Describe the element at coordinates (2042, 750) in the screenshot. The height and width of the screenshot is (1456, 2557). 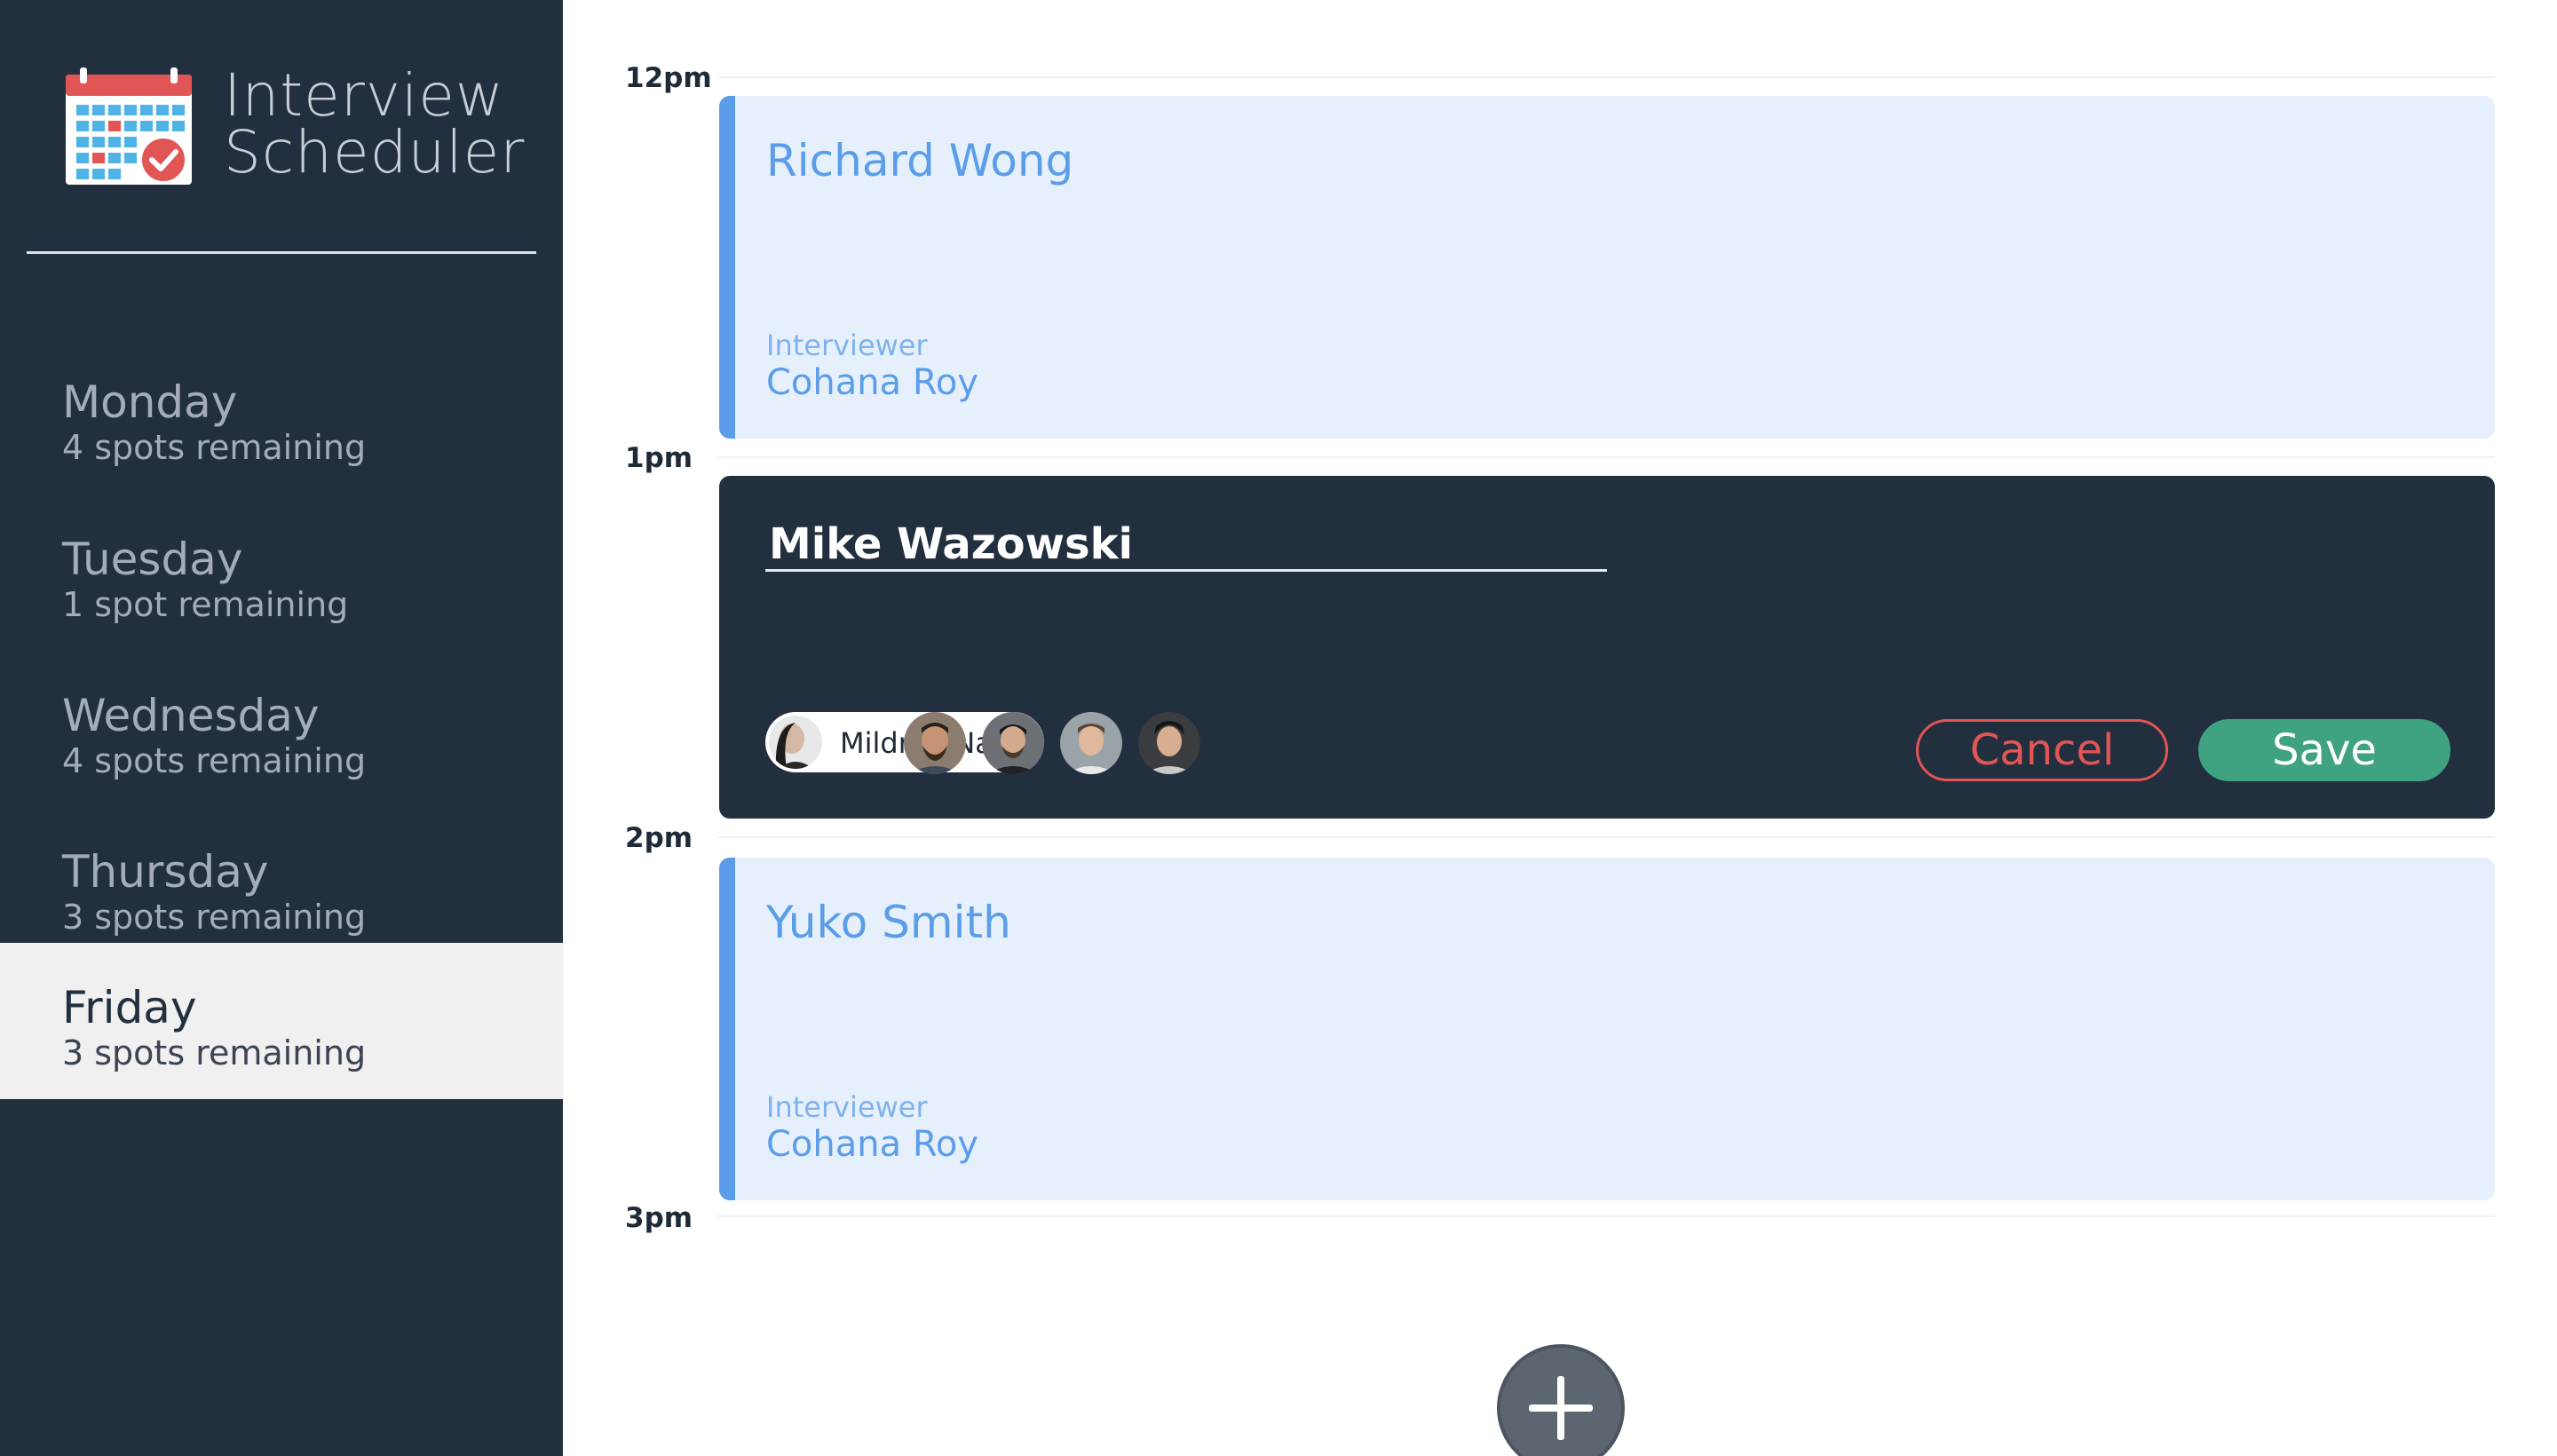
I see `cancel-button: Cancel` at that location.